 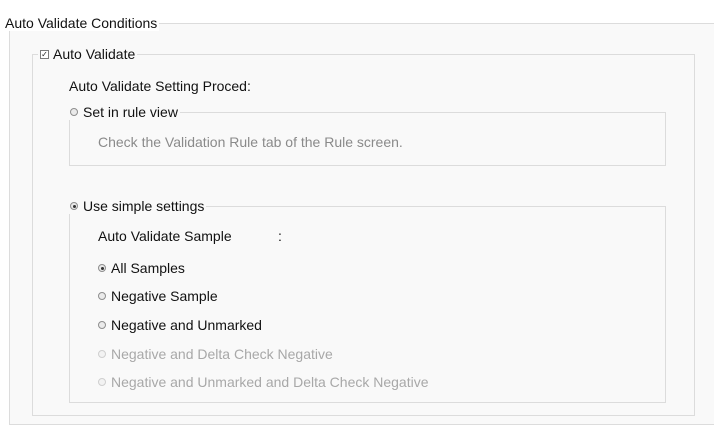 What do you see at coordinates (186, 325) in the screenshot?
I see `option-label: Negative and Unmarked` at bounding box center [186, 325].